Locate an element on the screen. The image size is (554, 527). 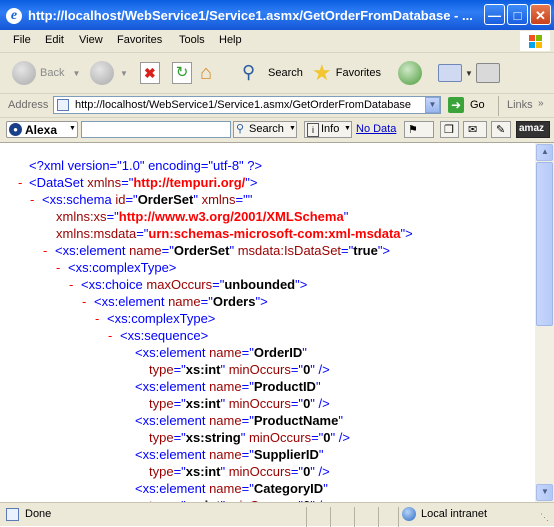
scroll-up-button: ▲ is located at coordinates (544, 152).